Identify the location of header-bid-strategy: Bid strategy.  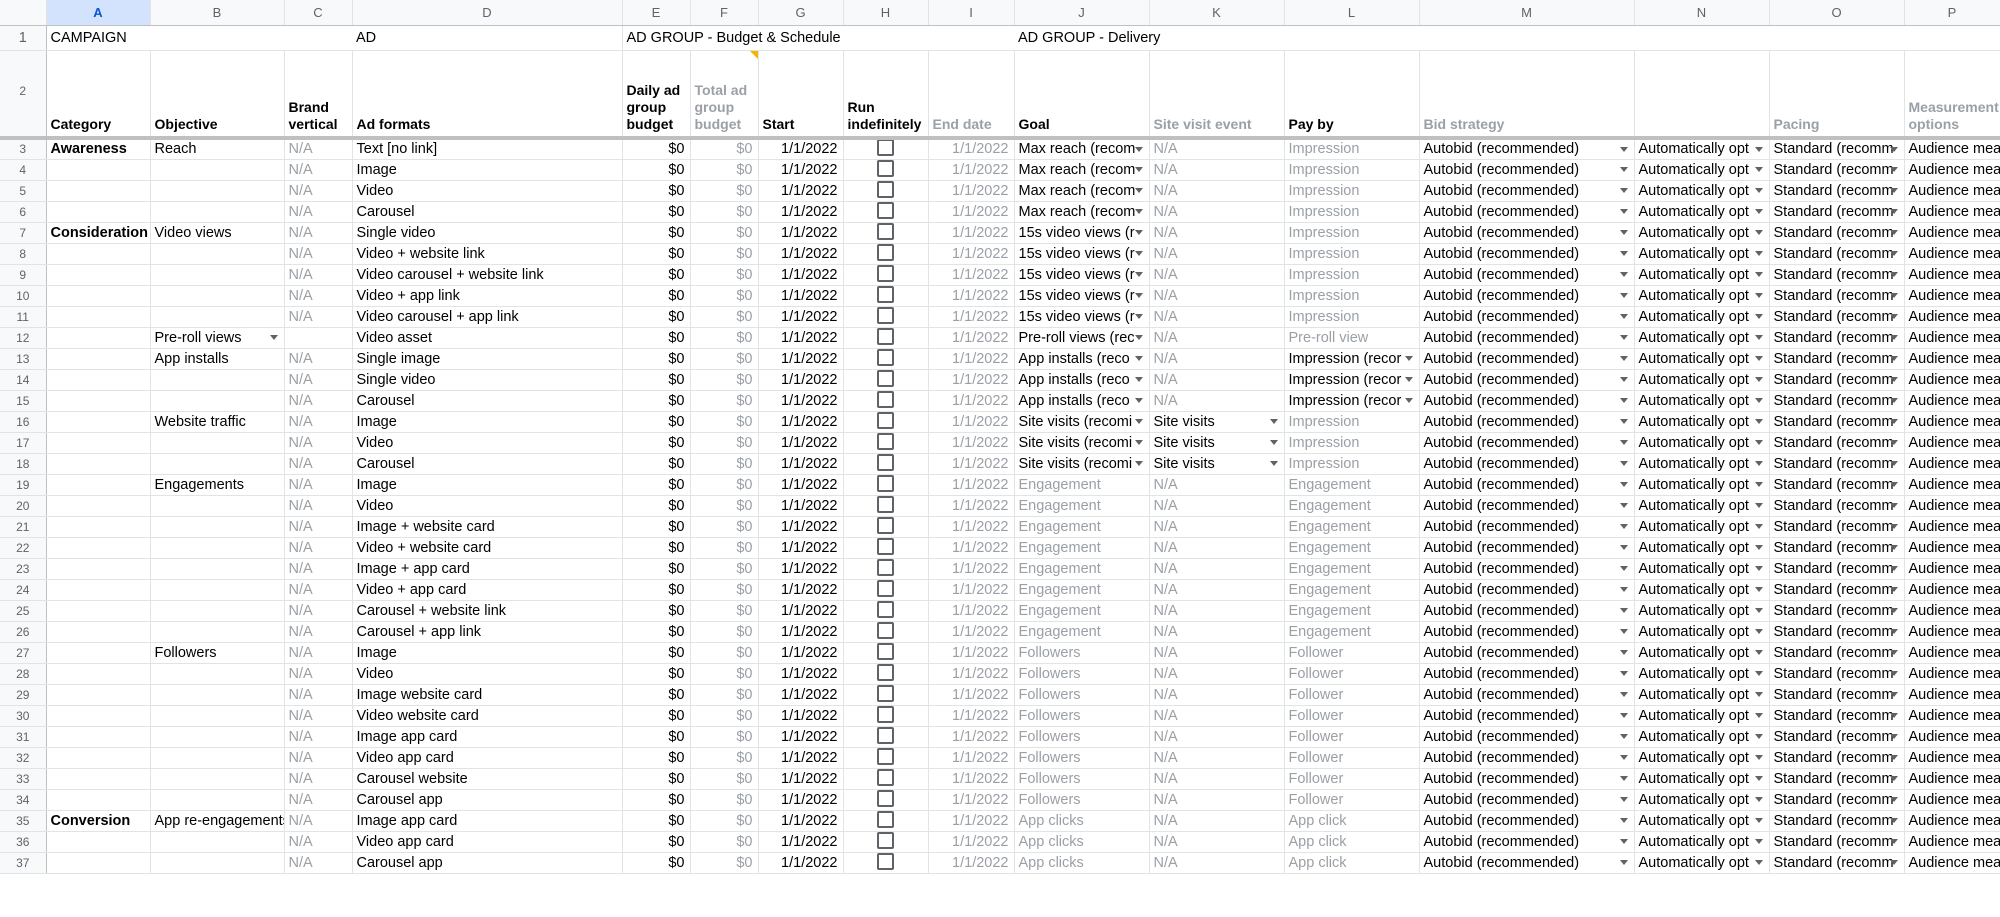
(1527, 95).